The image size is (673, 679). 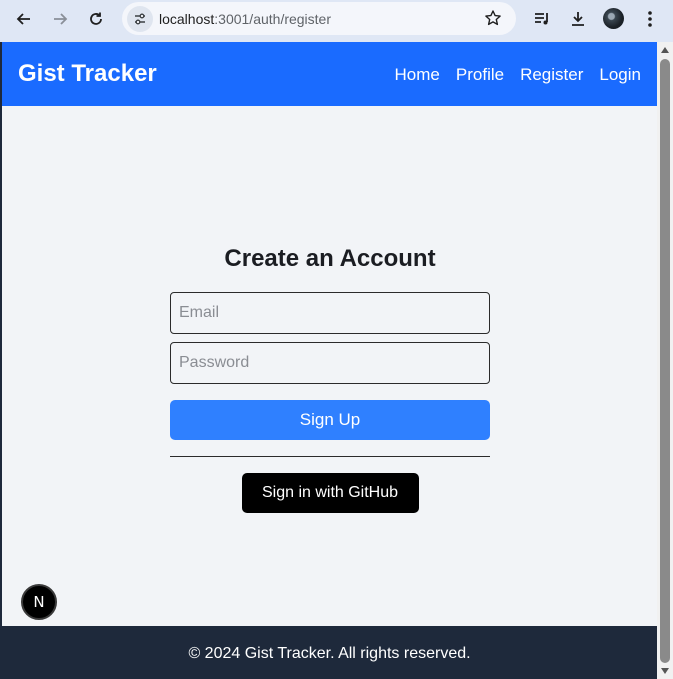 I want to click on page-title: Create an Account, so click(x=330, y=258).